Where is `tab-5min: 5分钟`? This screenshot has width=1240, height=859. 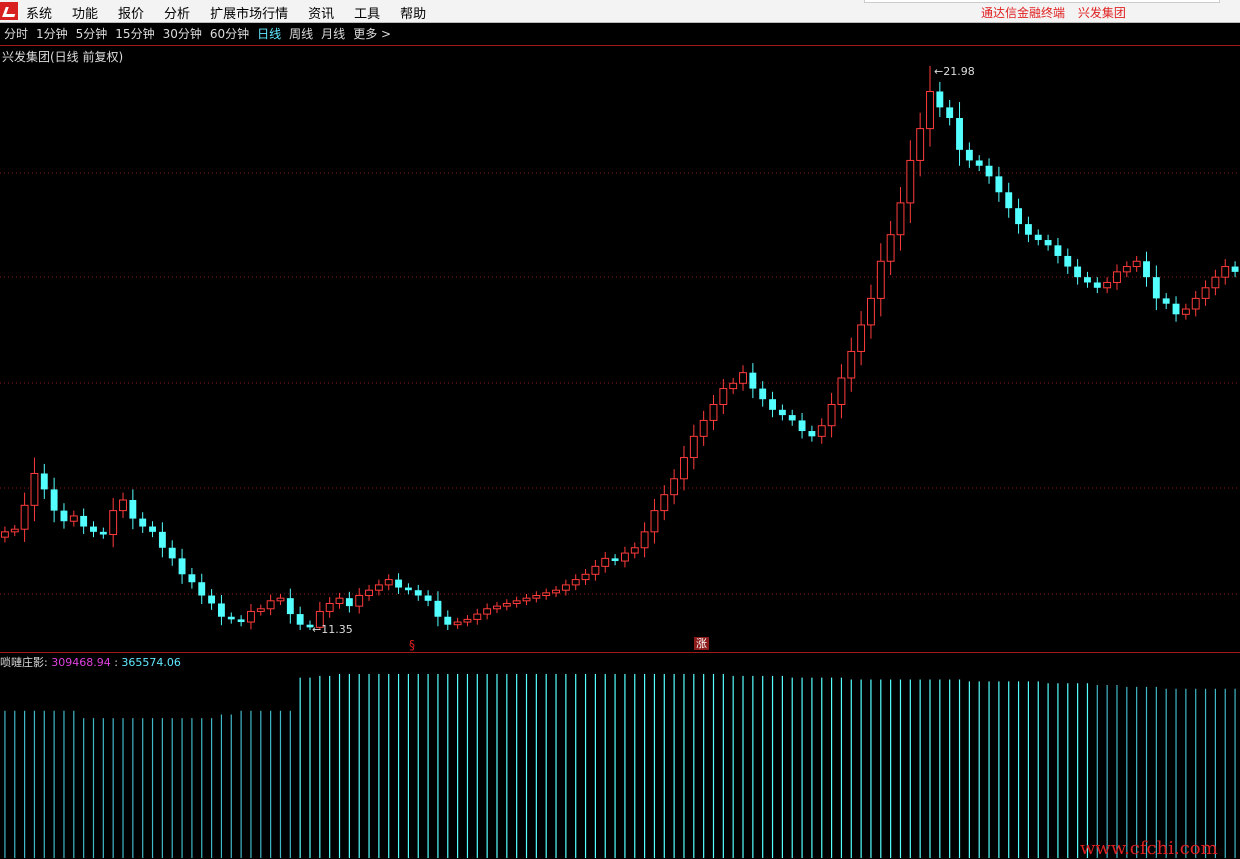
tab-5min: 5分钟 is located at coordinates (92, 34).